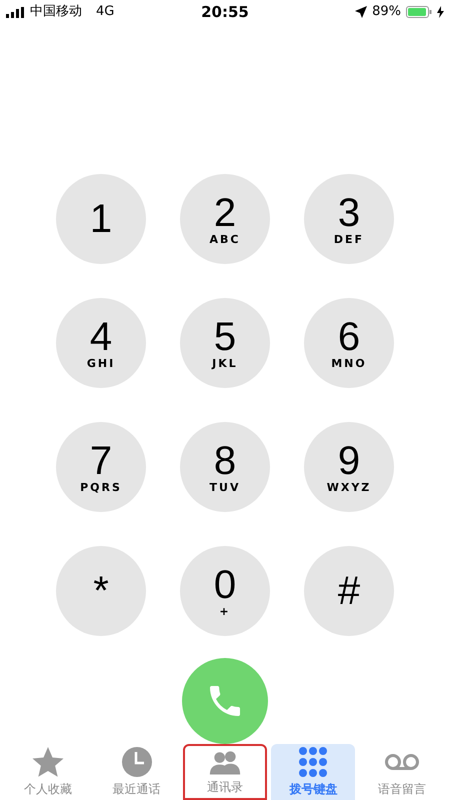 The width and height of the screenshot is (450, 800). What do you see at coordinates (101, 467) in the screenshot?
I see `dial-key: 7 PQRS` at bounding box center [101, 467].